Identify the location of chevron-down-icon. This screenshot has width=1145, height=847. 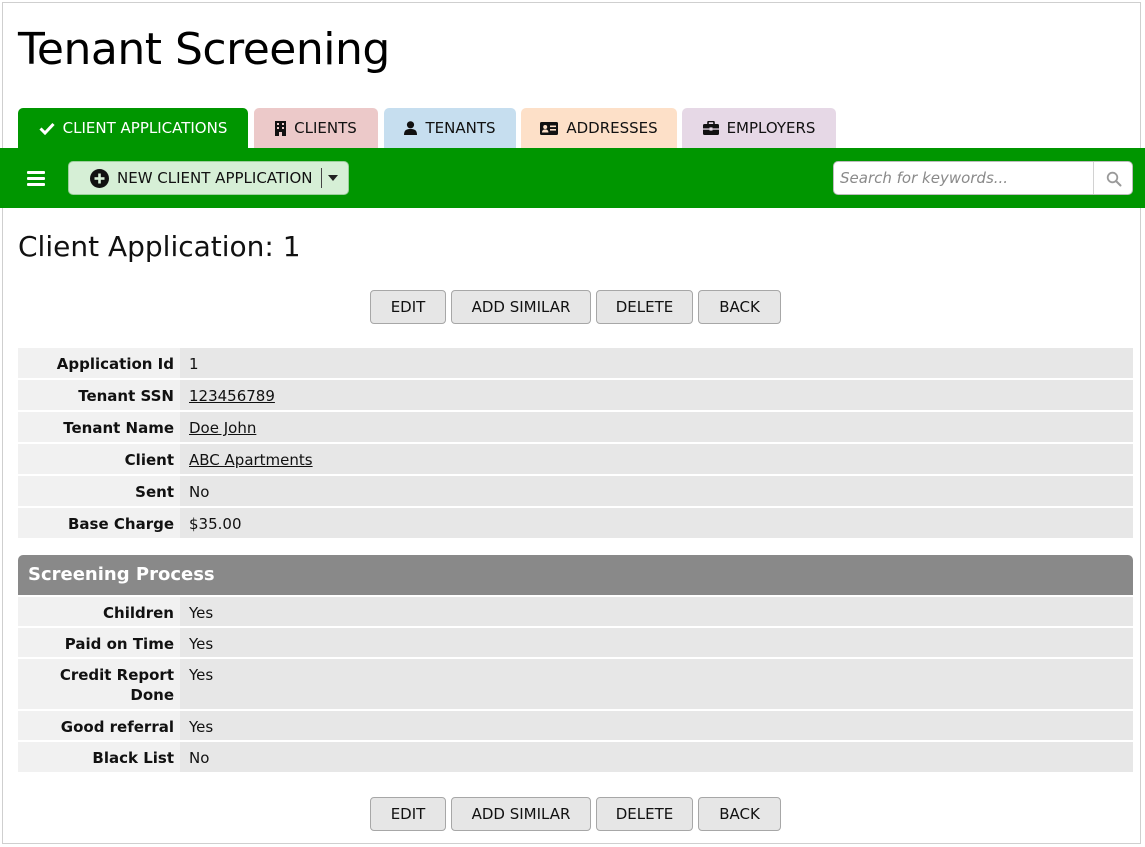
(332, 178).